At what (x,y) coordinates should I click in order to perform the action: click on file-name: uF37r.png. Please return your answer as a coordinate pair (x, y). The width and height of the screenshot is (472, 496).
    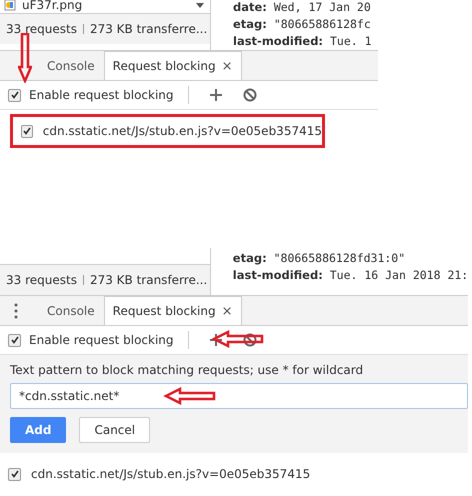
    Looking at the image, I should click on (52, 6).